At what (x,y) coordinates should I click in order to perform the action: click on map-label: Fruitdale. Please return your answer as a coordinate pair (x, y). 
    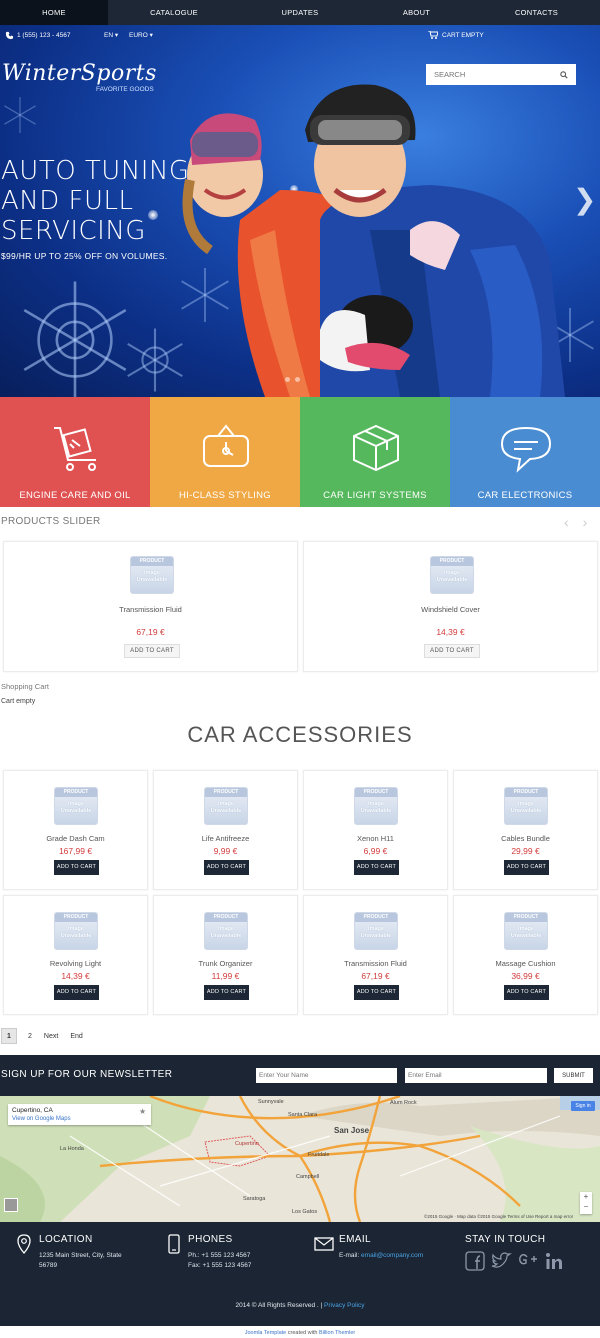
    Looking at the image, I should click on (319, 1155).